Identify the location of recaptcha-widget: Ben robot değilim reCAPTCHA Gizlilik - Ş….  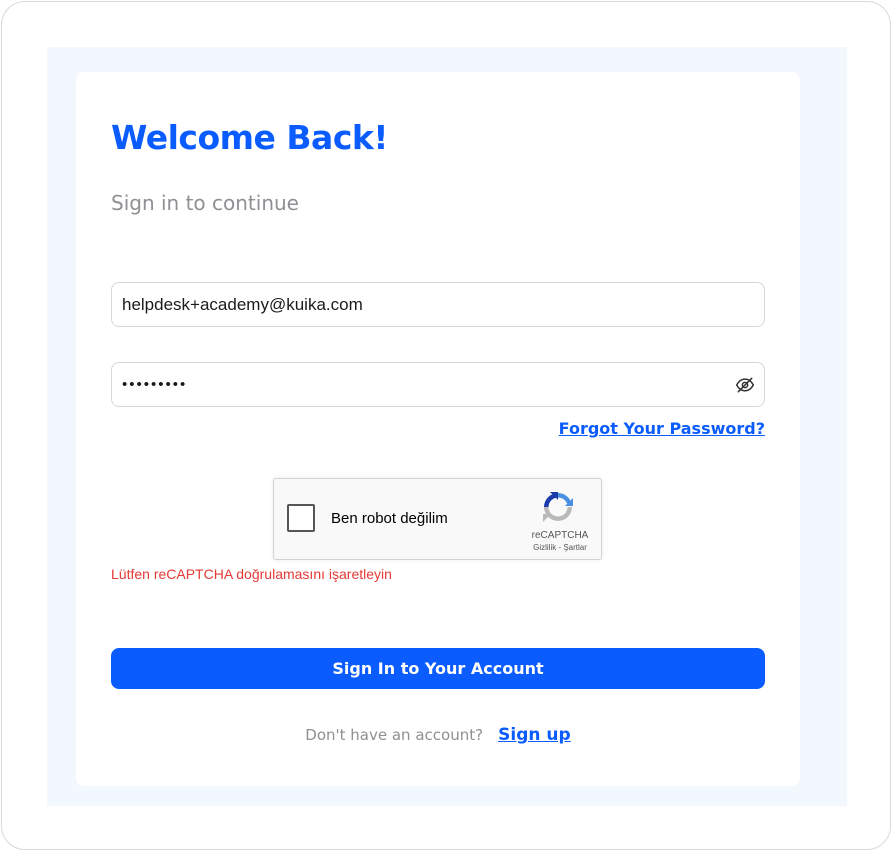
(437, 519).